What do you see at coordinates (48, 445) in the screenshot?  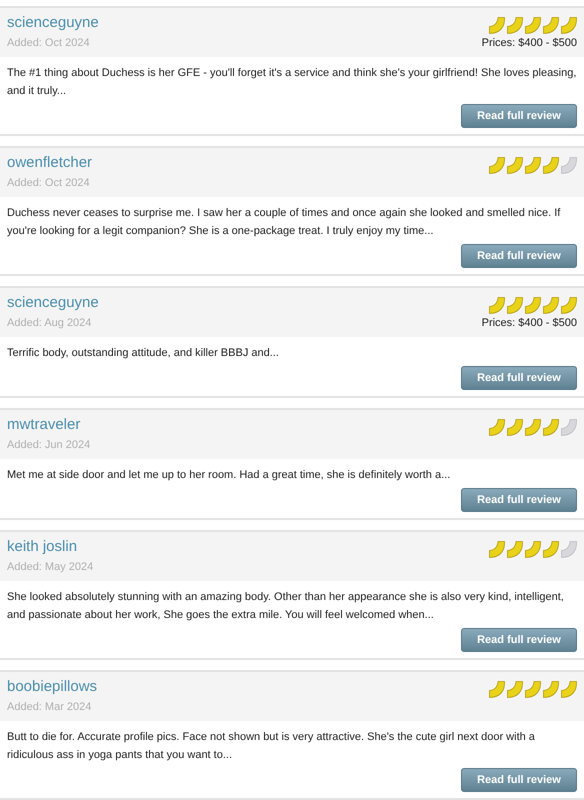 I see `added-date: Added: Jun 2024` at bounding box center [48, 445].